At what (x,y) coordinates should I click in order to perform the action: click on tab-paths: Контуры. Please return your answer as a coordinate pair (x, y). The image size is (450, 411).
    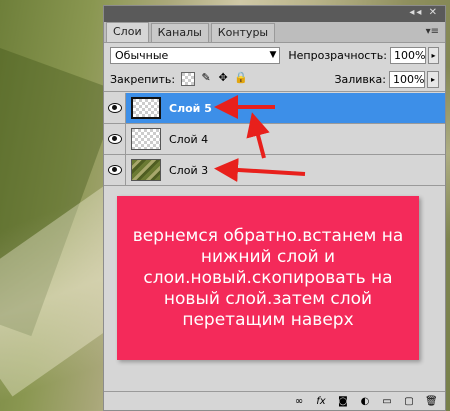
    Looking at the image, I should click on (243, 32).